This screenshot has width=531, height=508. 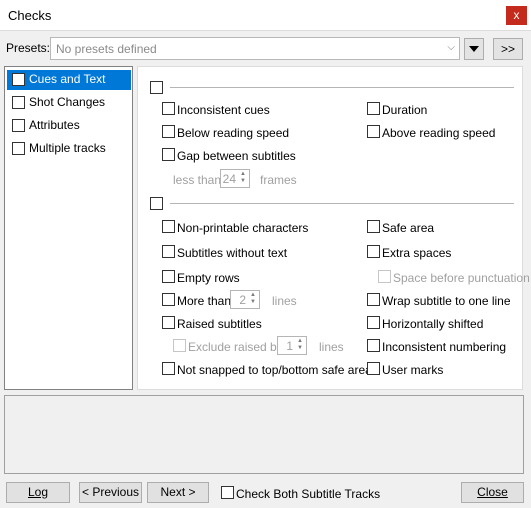 What do you see at coordinates (168, 226) in the screenshot?
I see `non-printable-checkbox` at bounding box center [168, 226].